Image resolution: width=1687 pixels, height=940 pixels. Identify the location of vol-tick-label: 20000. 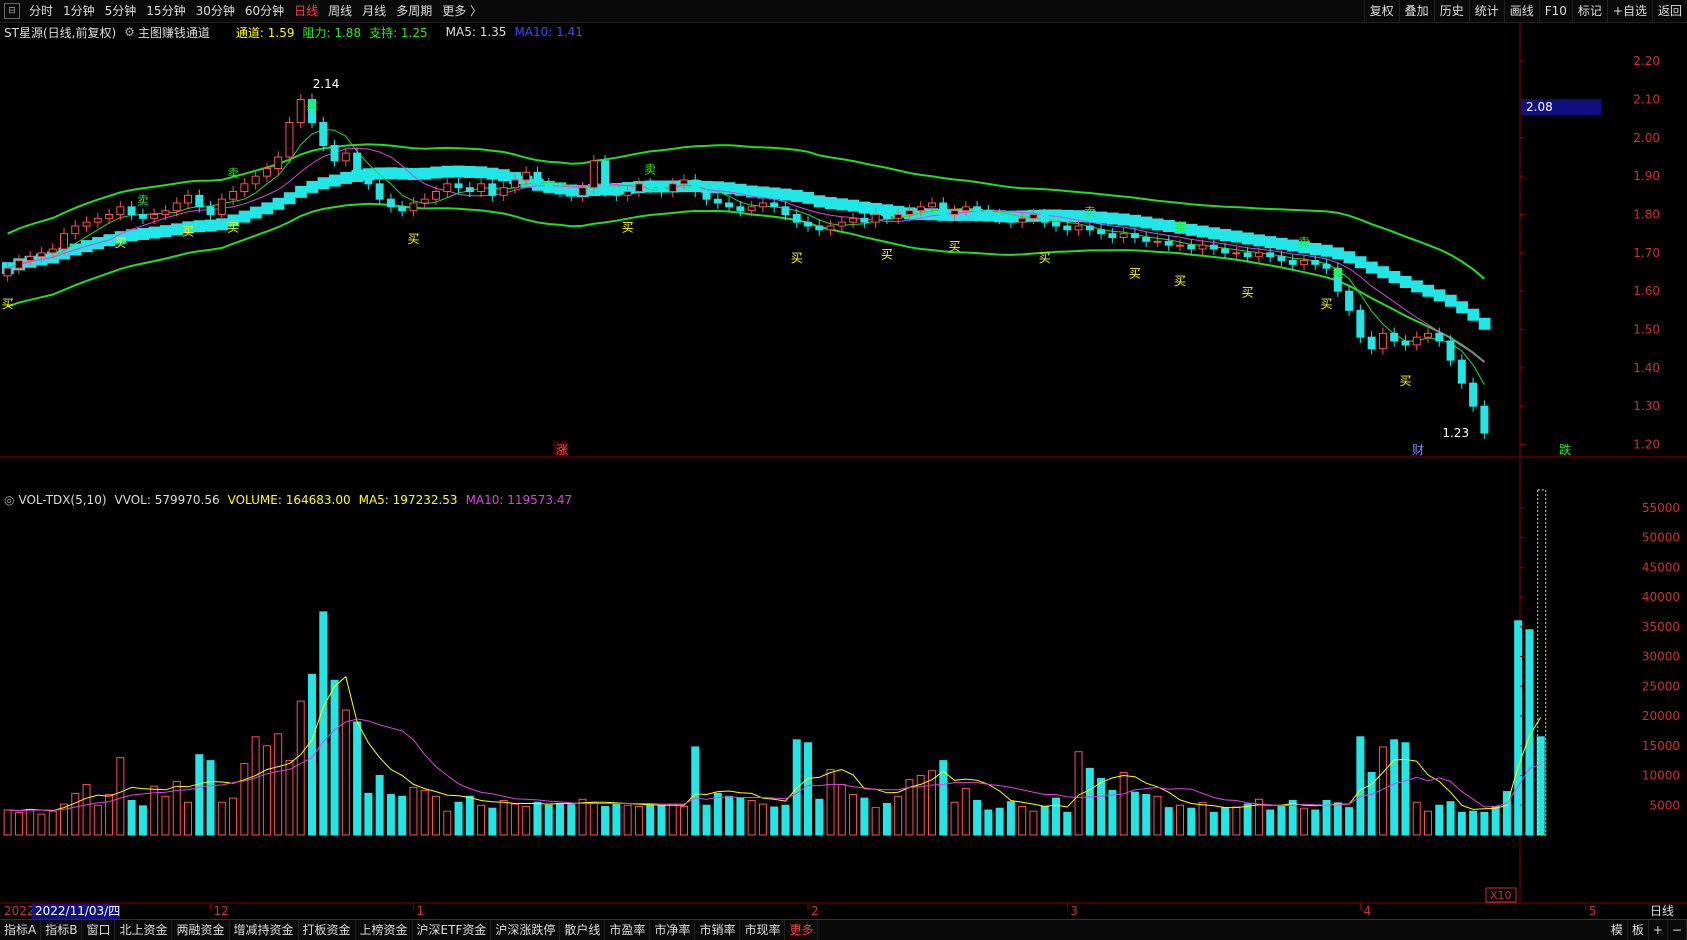
(1661, 716).